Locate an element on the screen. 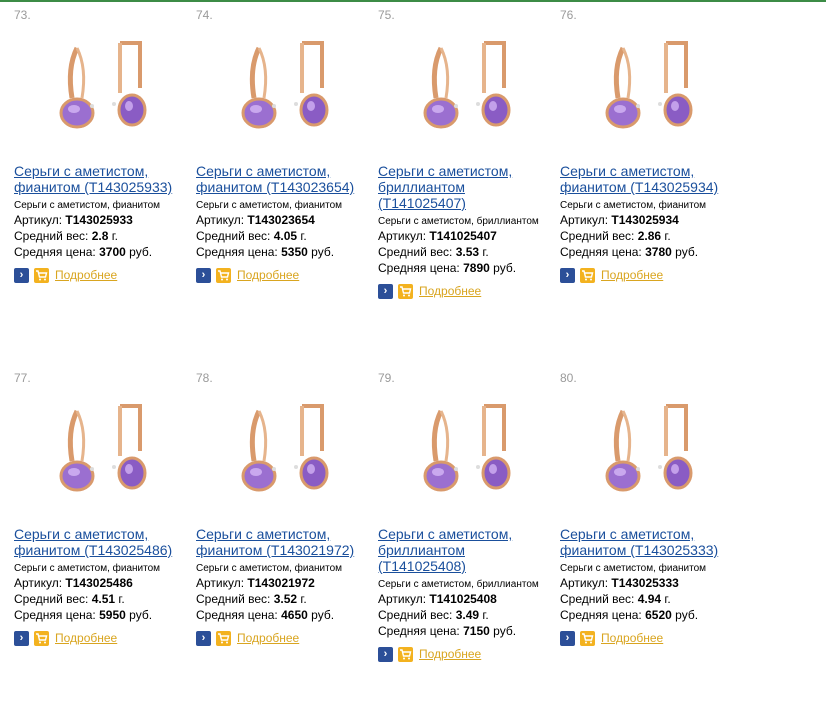 The width and height of the screenshot is (826, 724). article-value: Т141025407 is located at coordinates (463, 236).